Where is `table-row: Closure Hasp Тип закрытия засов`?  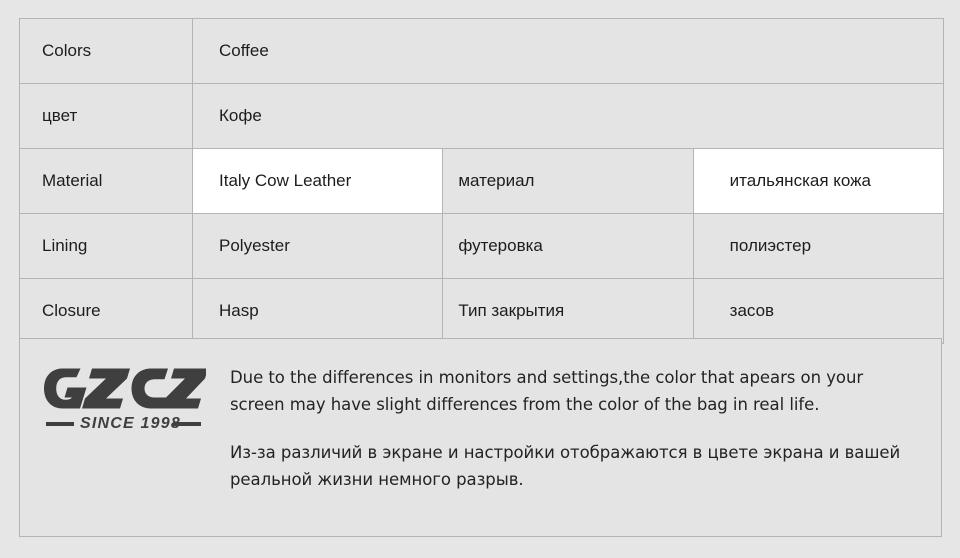 table-row: Closure Hasp Тип закрытия засов is located at coordinates (482, 311).